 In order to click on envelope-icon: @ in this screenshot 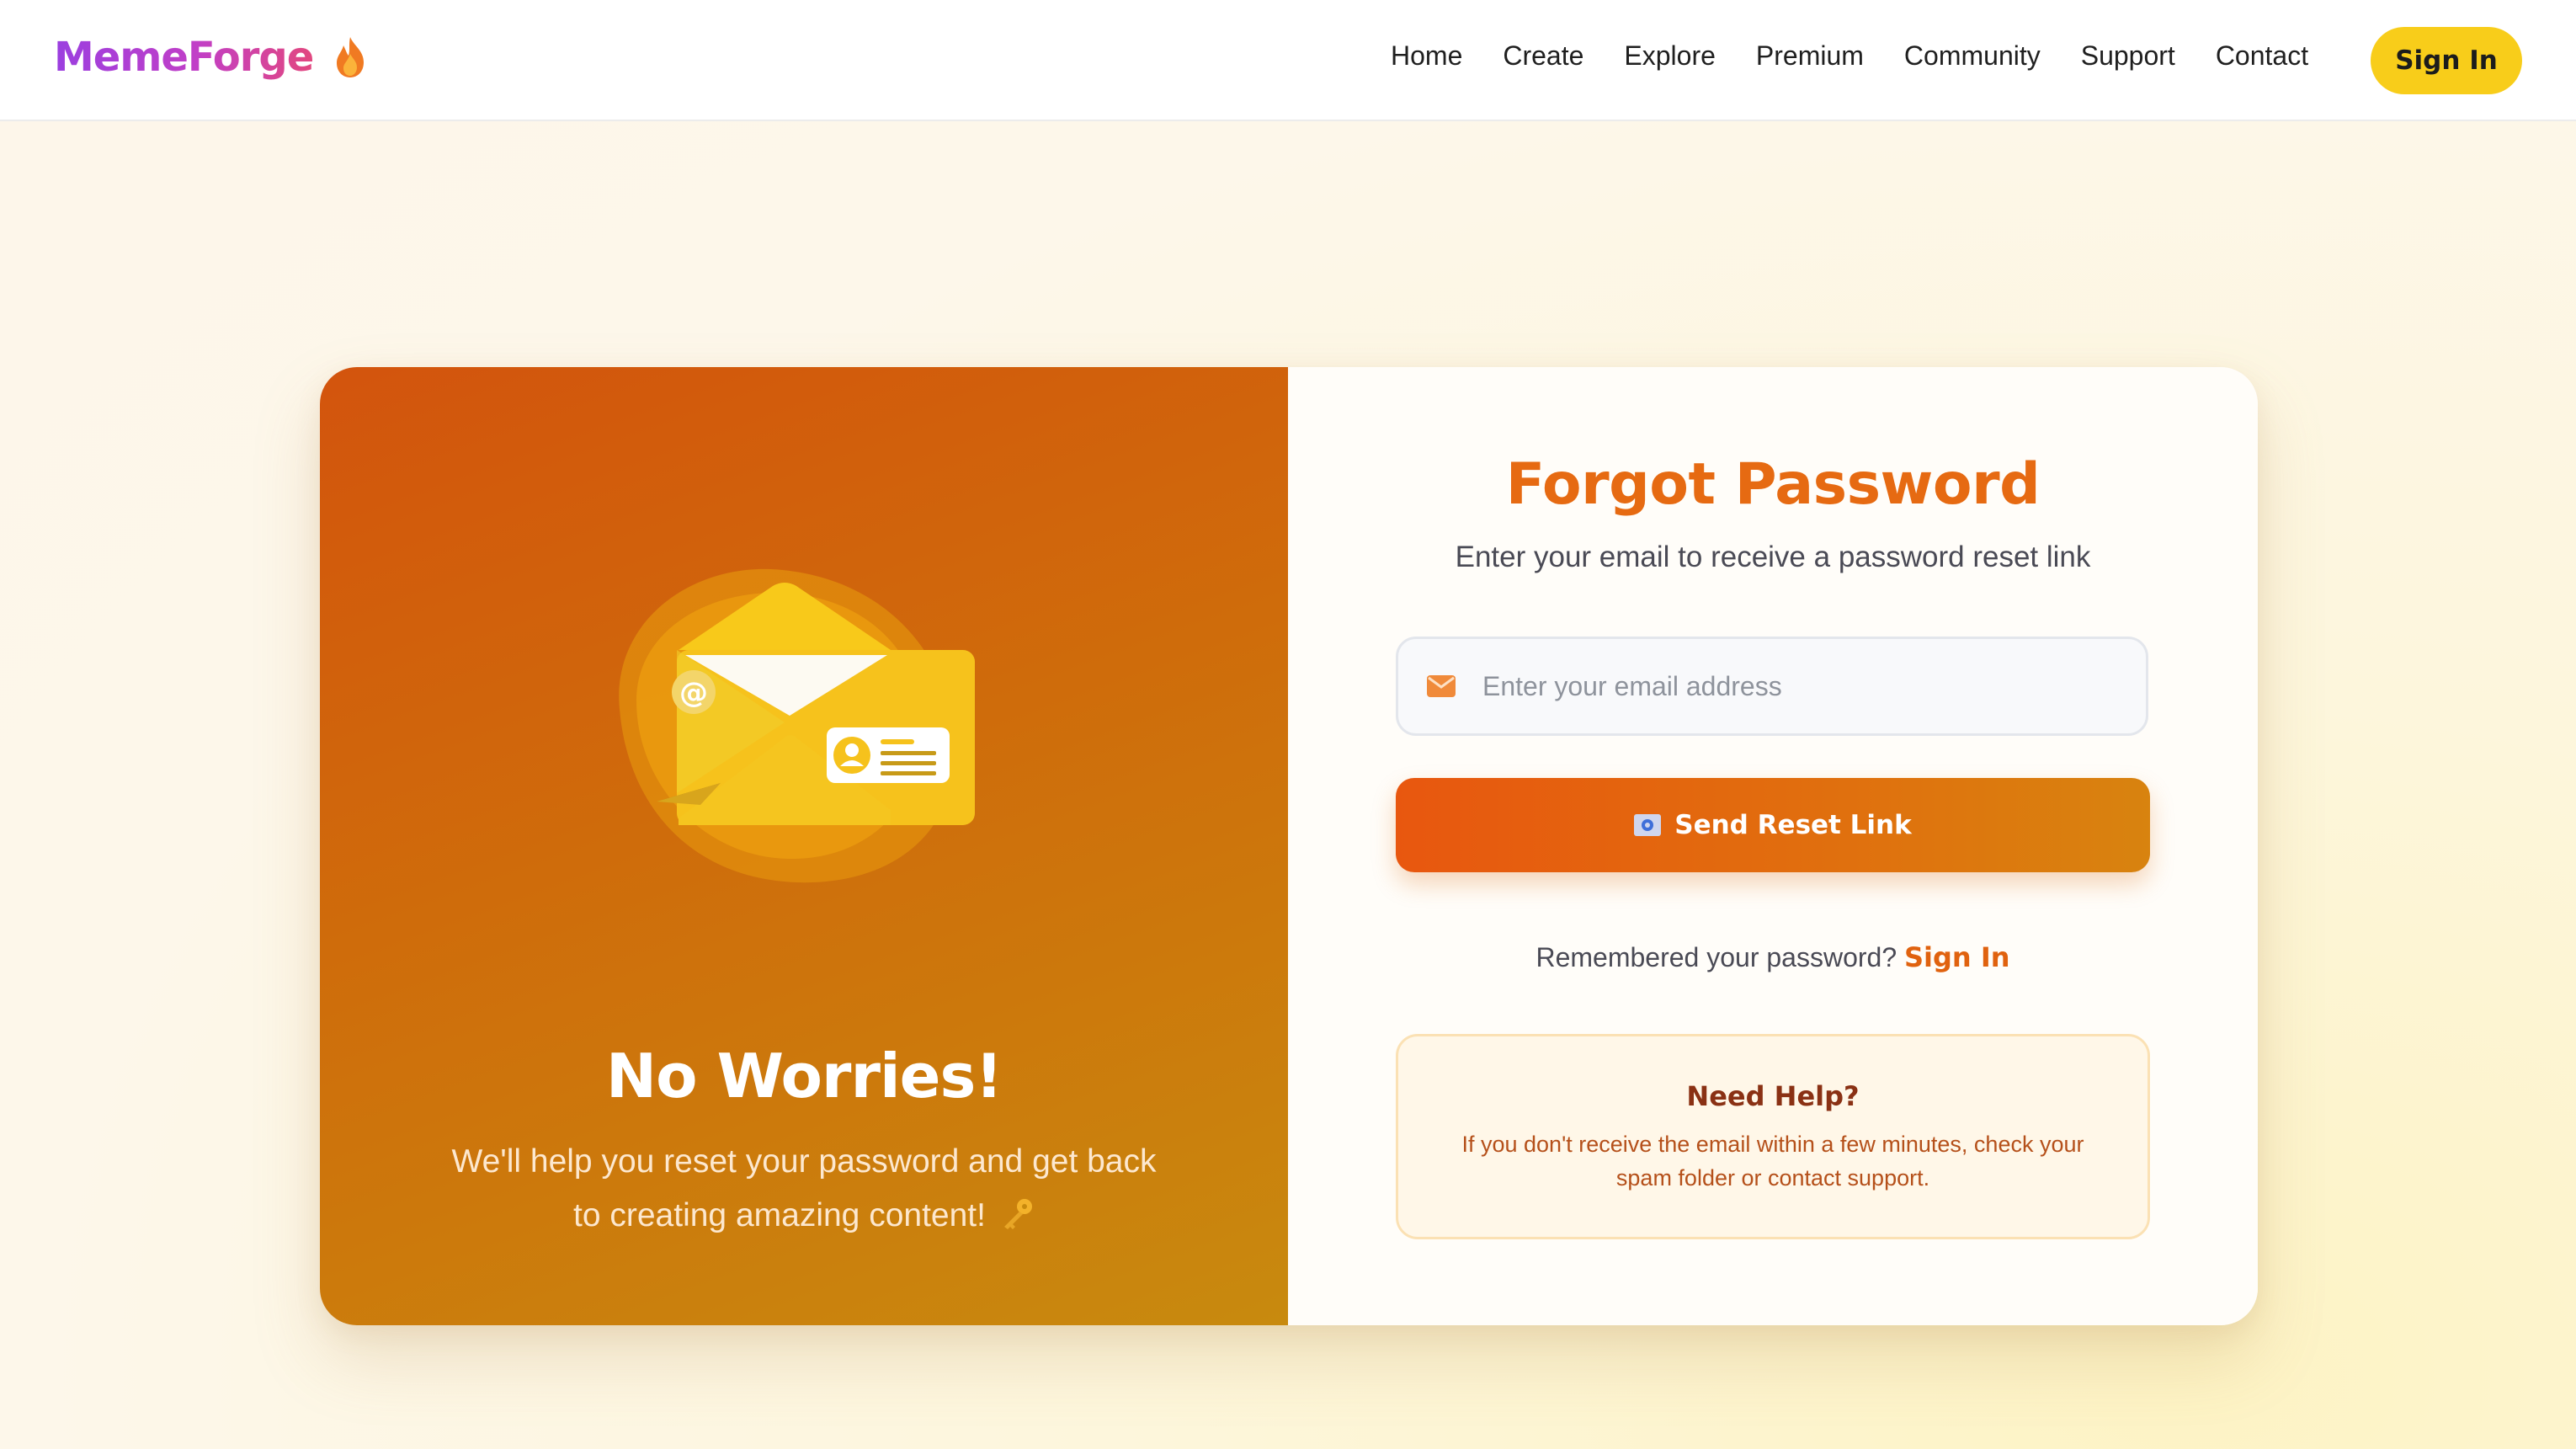, I will do `click(797, 725)`.